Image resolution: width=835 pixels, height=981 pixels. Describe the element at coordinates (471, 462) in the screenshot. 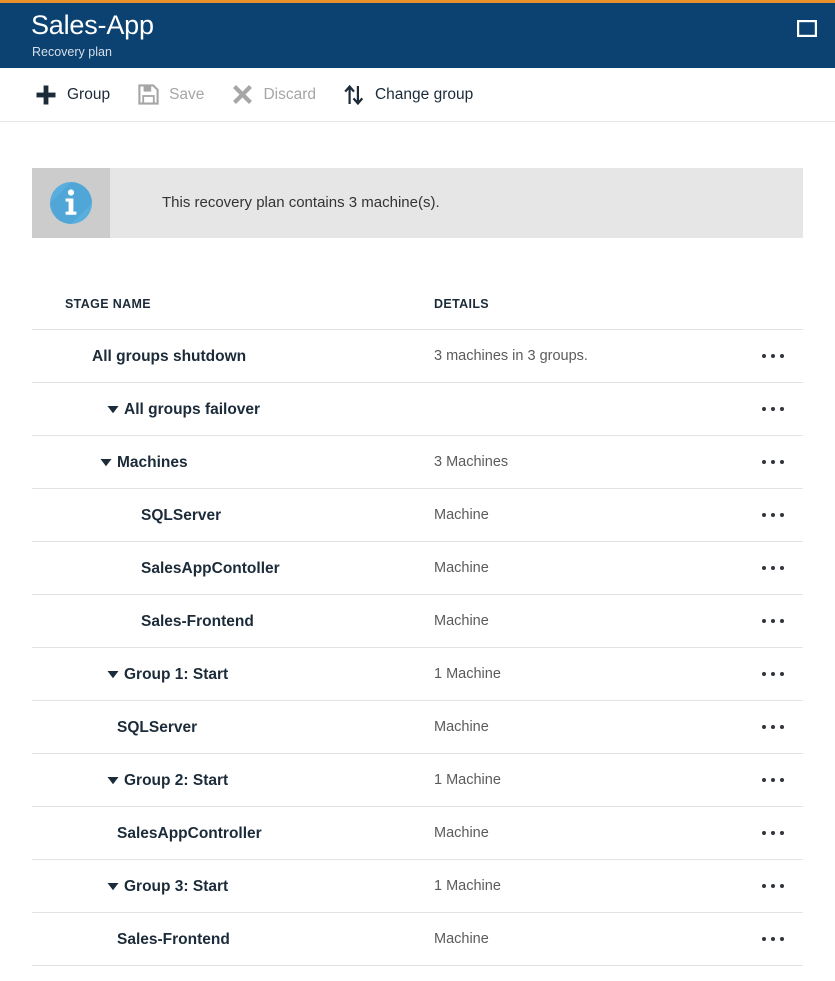

I see `details-cell: 3 Machines` at that location.